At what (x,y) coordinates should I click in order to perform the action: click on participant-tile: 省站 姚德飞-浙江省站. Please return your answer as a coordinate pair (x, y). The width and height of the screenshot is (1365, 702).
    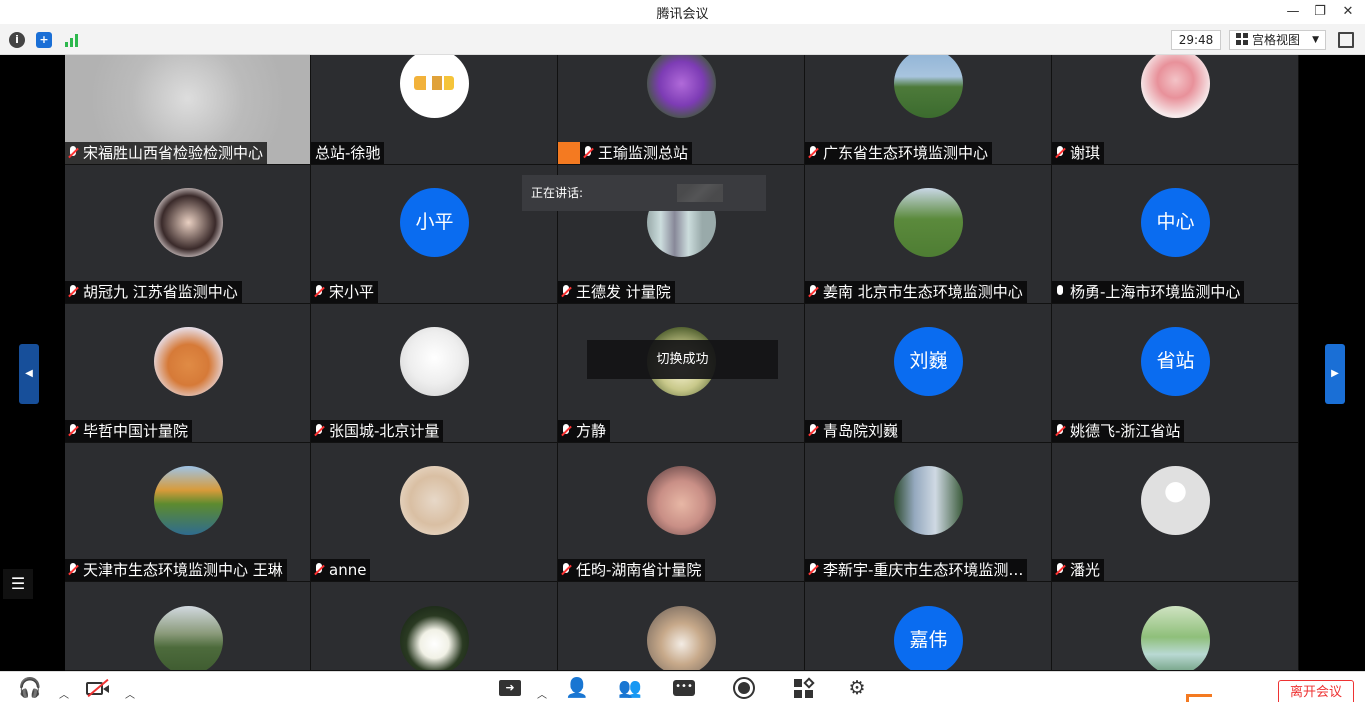
    Looking at the image, I should click on (1175, 373).